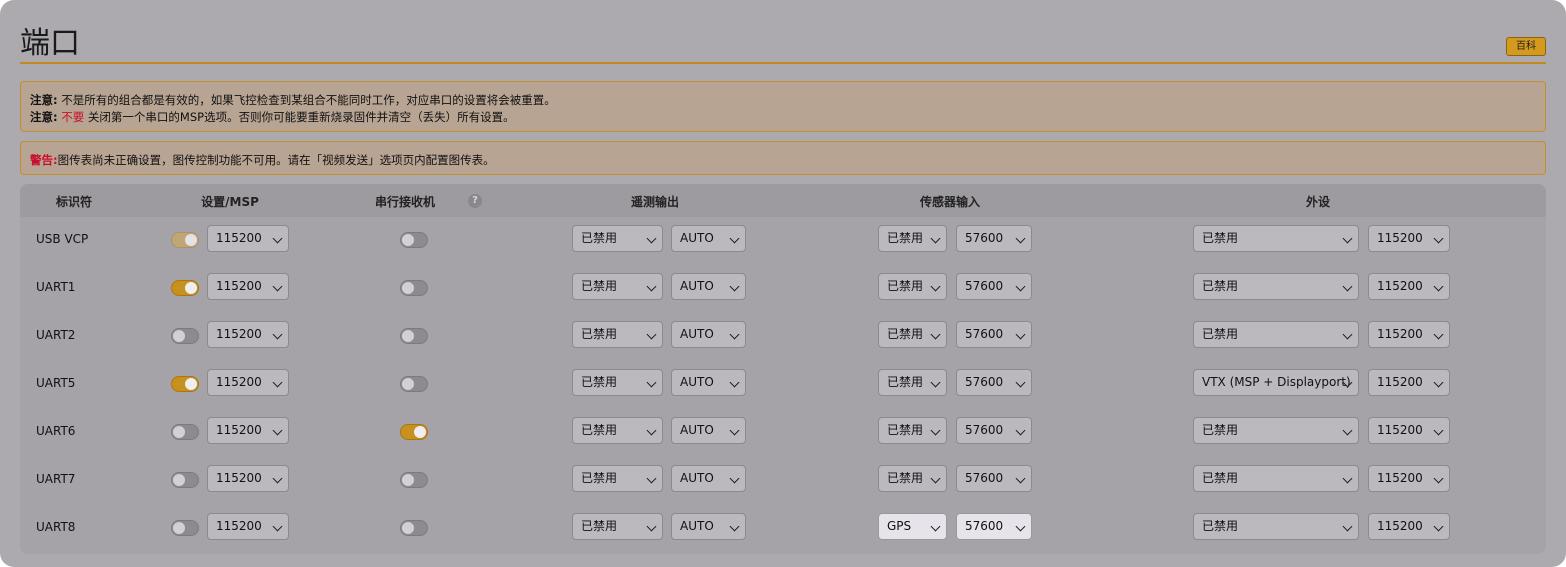 The height and width of the screenshot is (567, 1566). Describe the element at coordinates (783, 441) in the screenshot. I see `table-row: UART6 115200 已禁用 AUTO 已禁用 57600 已禁用 115200` at that location.